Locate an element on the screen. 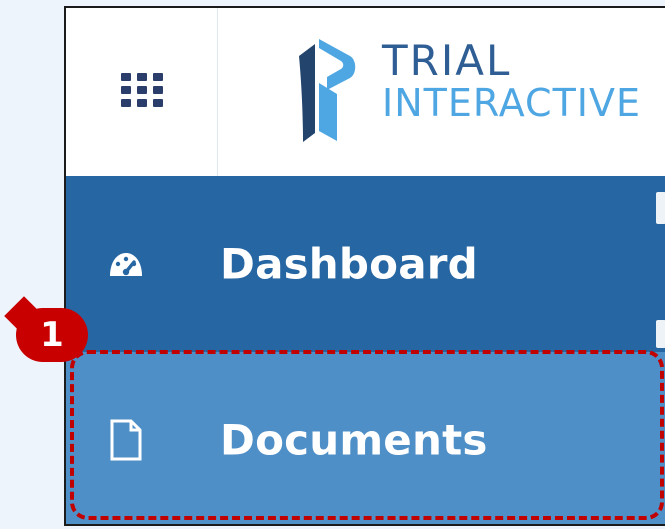 This screenshot has height=529, width=665. edge-indicator-top is located at coordinates (660, 208).